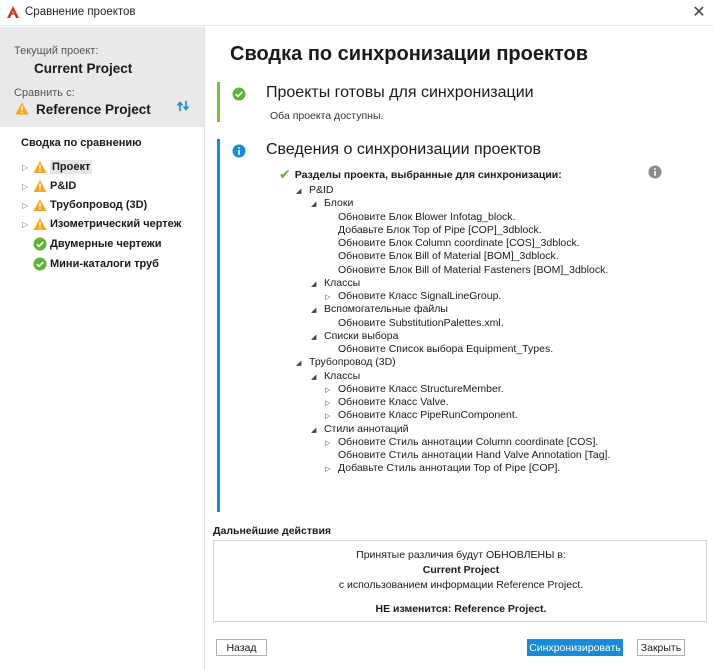 This screenshot has width=713, height=669. I want to click on sync-tree-line: ◢ Трубопровод (3D), so click(346, 362).